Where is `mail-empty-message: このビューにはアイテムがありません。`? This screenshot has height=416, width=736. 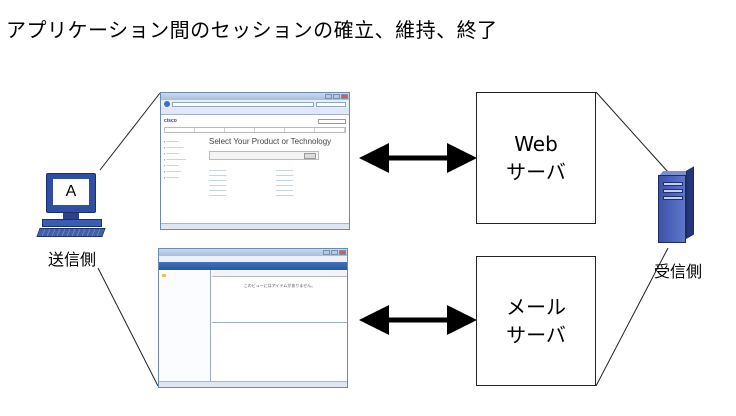 mail-empty-message: このビューにはアイテムがありません。 is located at coordinates (279, 285).